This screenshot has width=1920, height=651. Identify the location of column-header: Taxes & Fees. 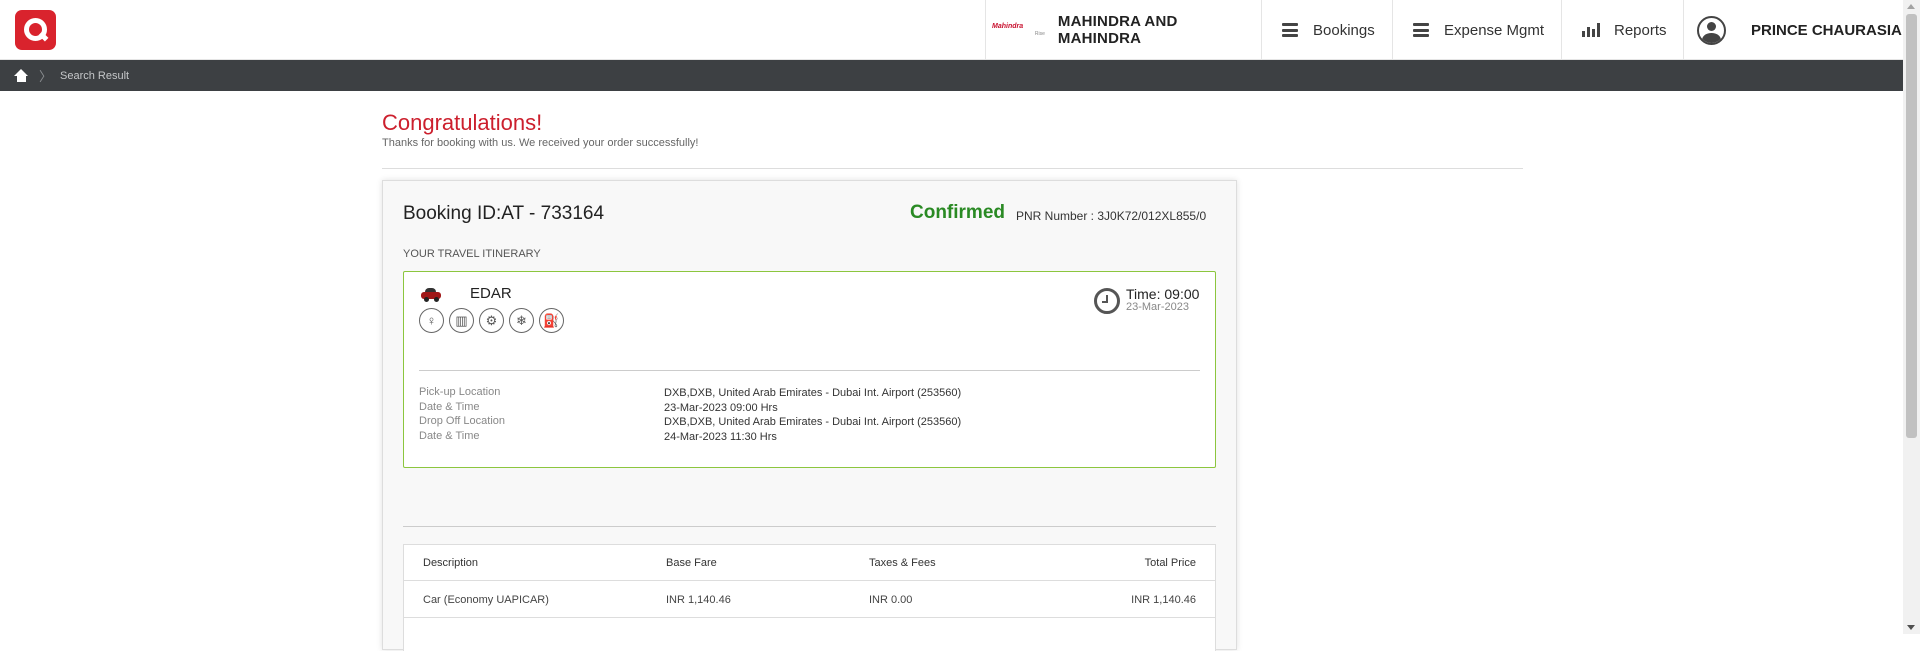
(902, 563).